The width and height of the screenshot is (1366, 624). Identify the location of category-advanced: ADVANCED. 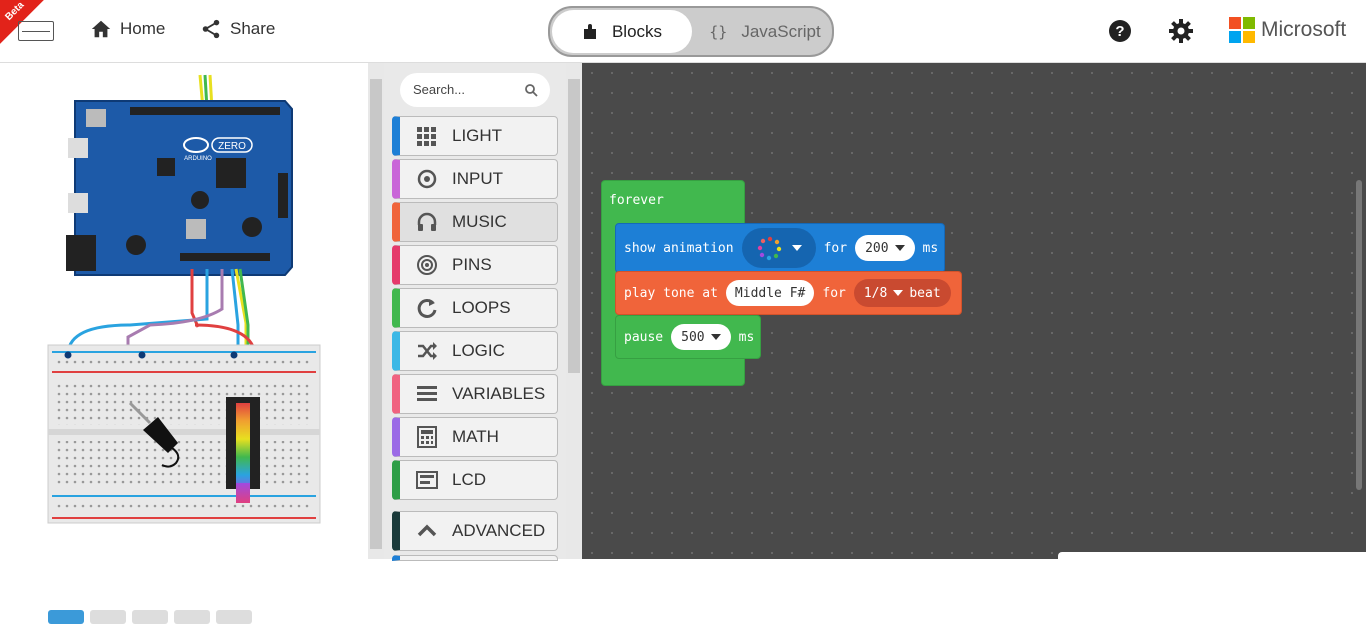
(475, 531).